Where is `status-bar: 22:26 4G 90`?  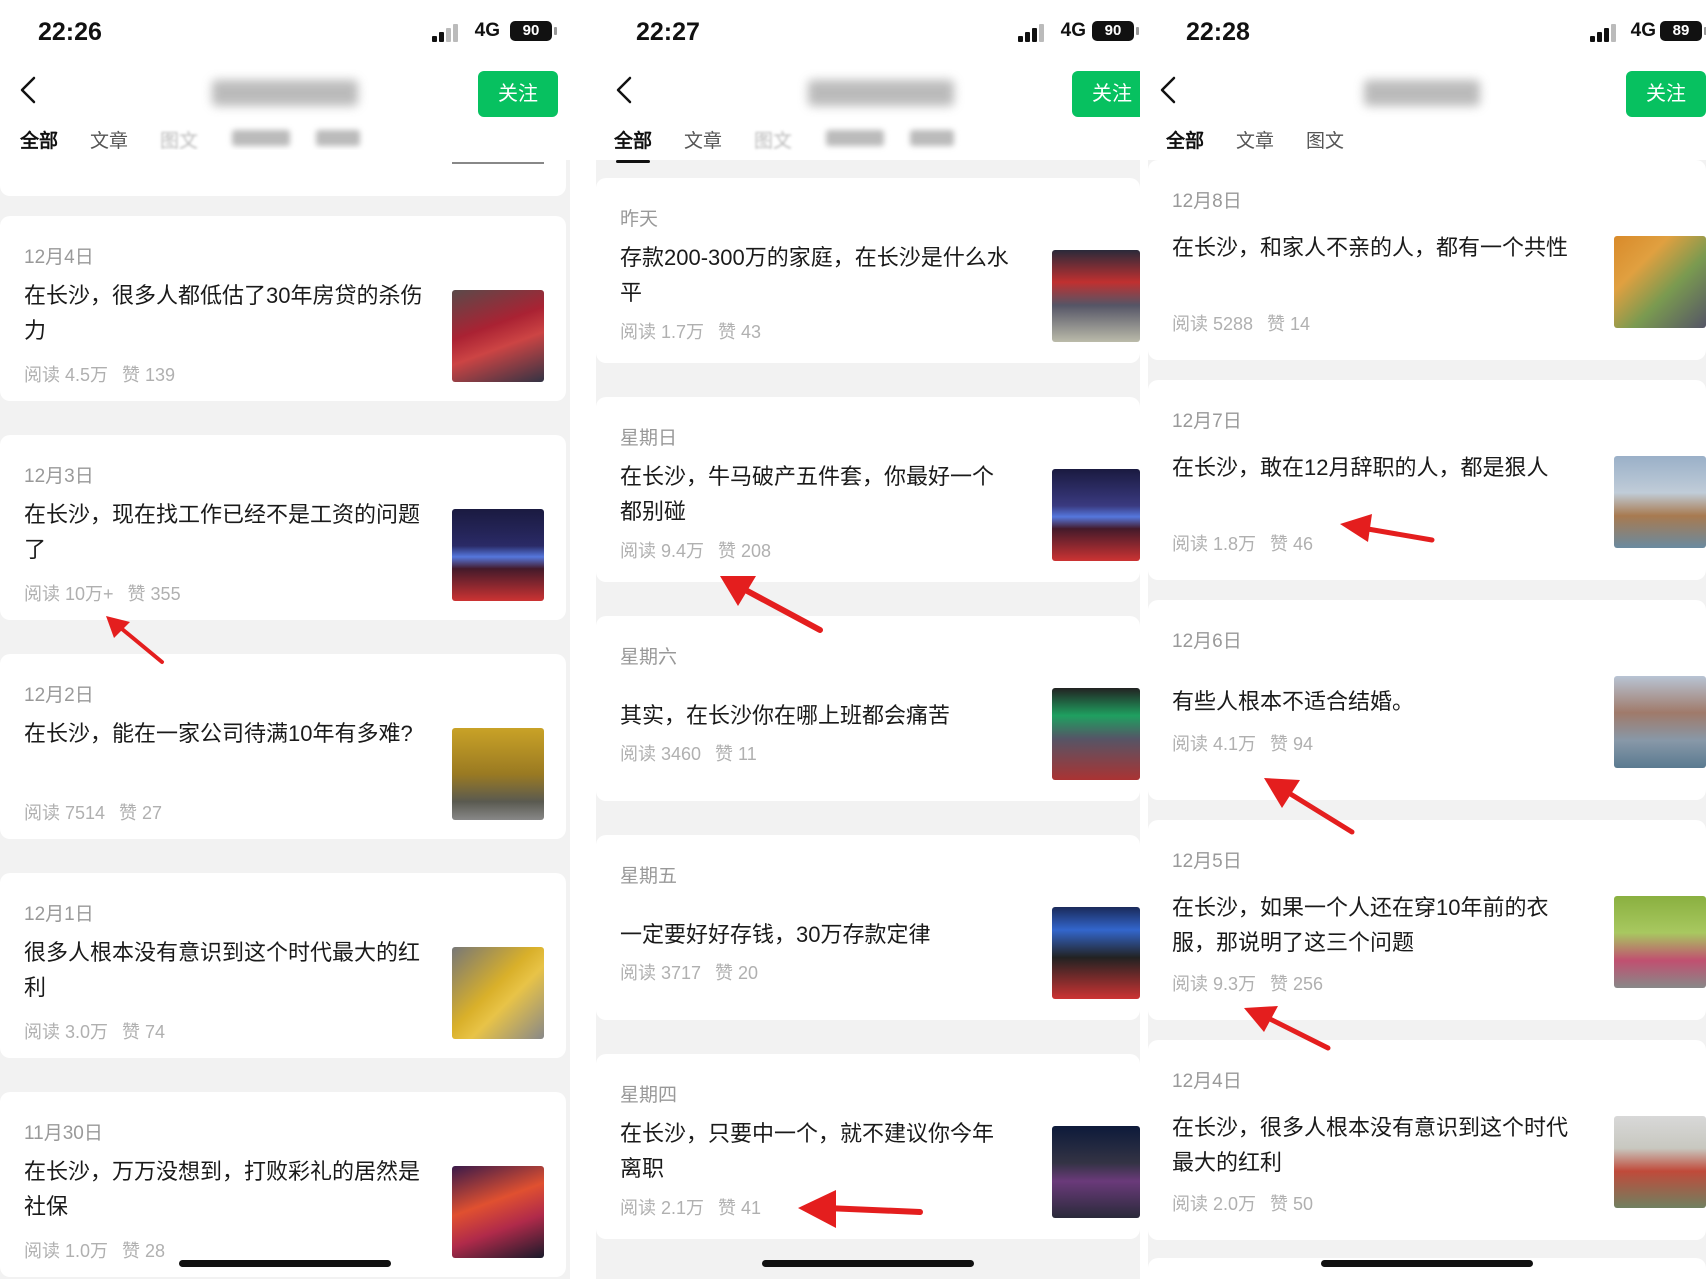 status-bar: 22:26 4G 90 is located at coordinates (285, 32).